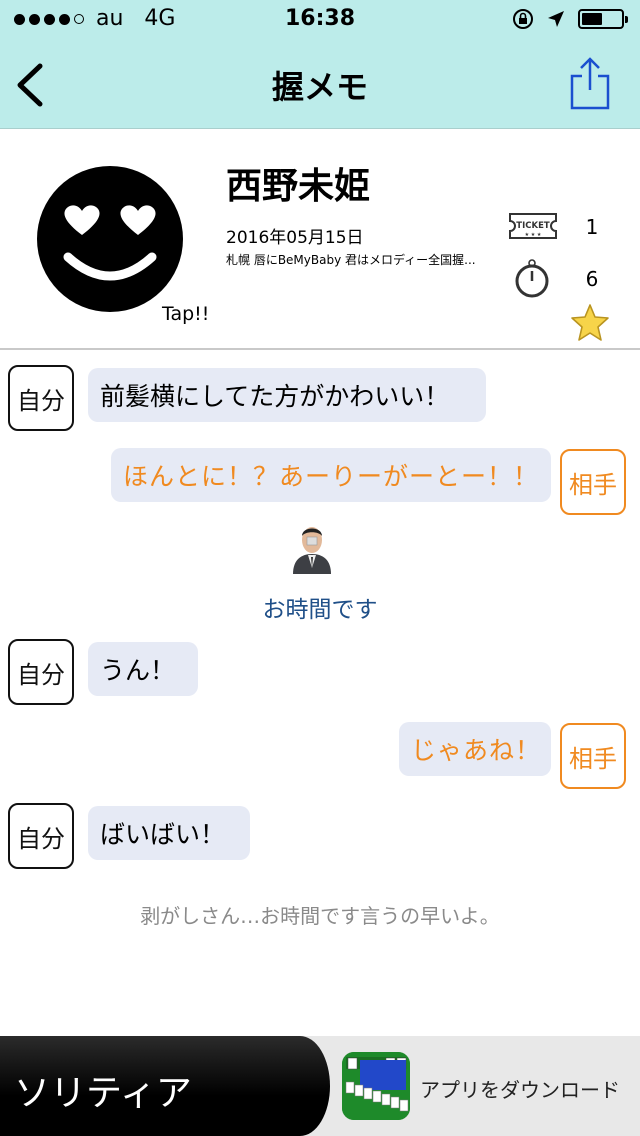 The height and width of the screenshot is (1136, 640). Describe the element at coordinates (320, 1086) in the screenshot. I see `ad-banner: ソリティア アプリをダウンロード` at that location.